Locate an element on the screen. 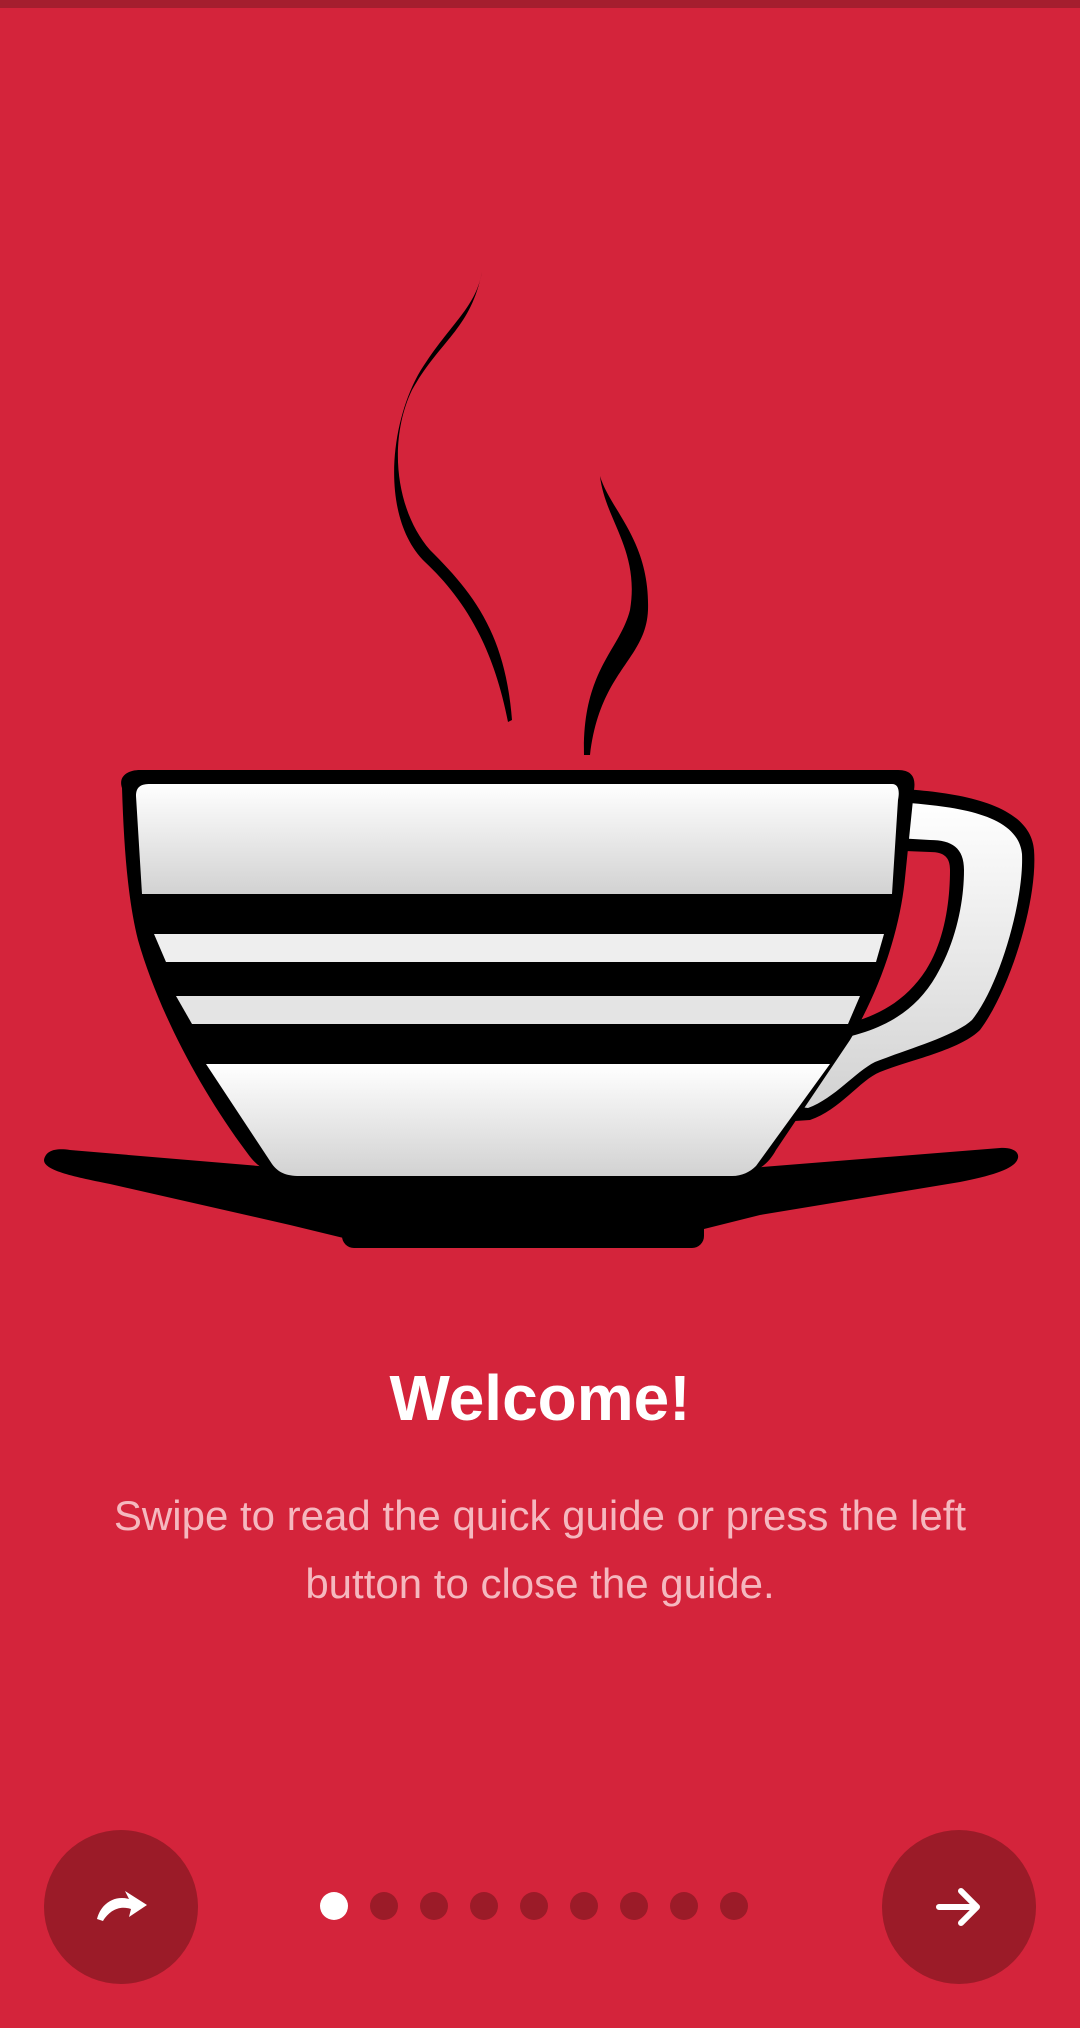 This screenshot has width=1080, height=2028. next-button is located at coordinates (959, 1907).